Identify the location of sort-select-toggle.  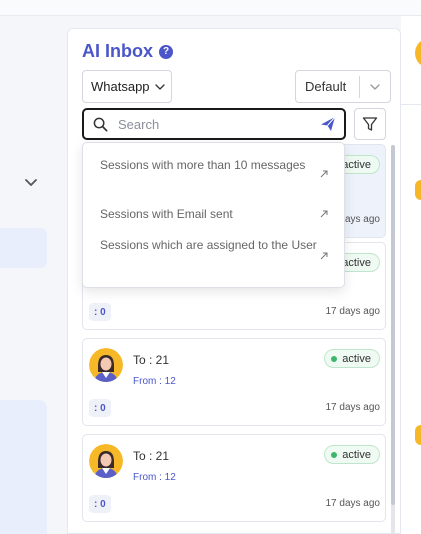
(375, 87).